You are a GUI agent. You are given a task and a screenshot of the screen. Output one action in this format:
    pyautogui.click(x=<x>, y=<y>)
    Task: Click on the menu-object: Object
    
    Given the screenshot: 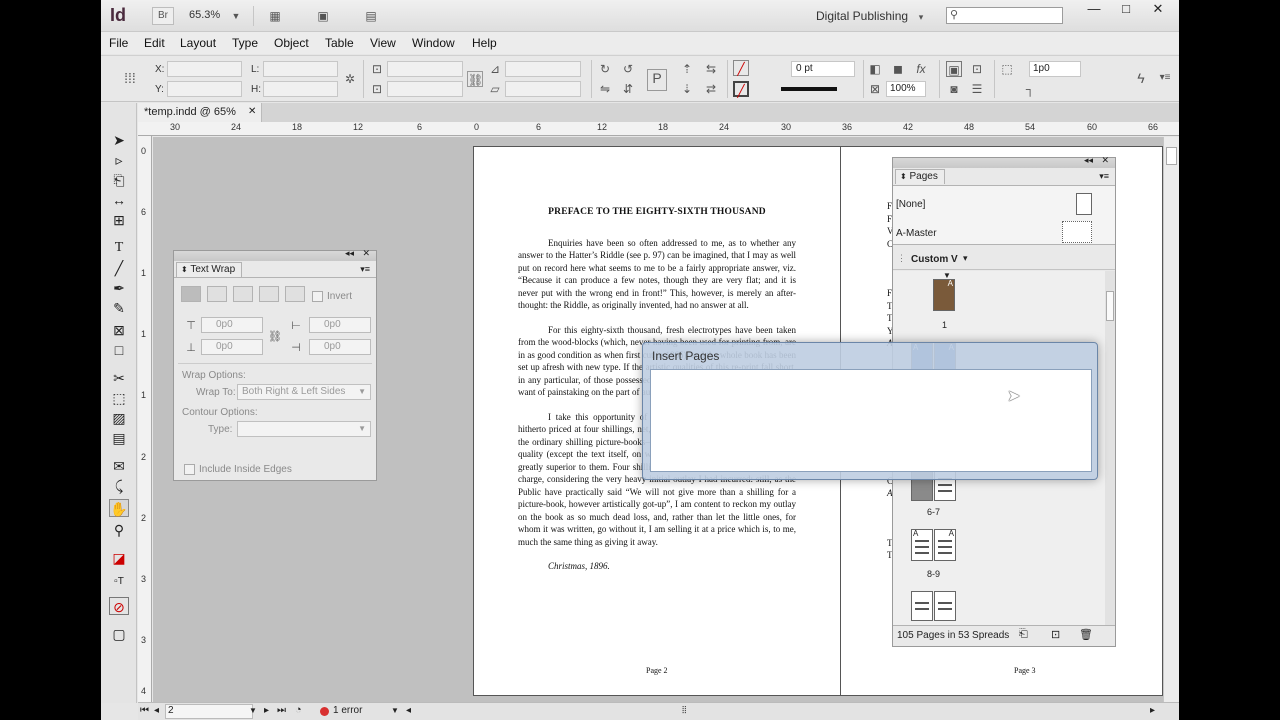 What is the action you would take?
    pyautogui.click(x=291, y=43)
    